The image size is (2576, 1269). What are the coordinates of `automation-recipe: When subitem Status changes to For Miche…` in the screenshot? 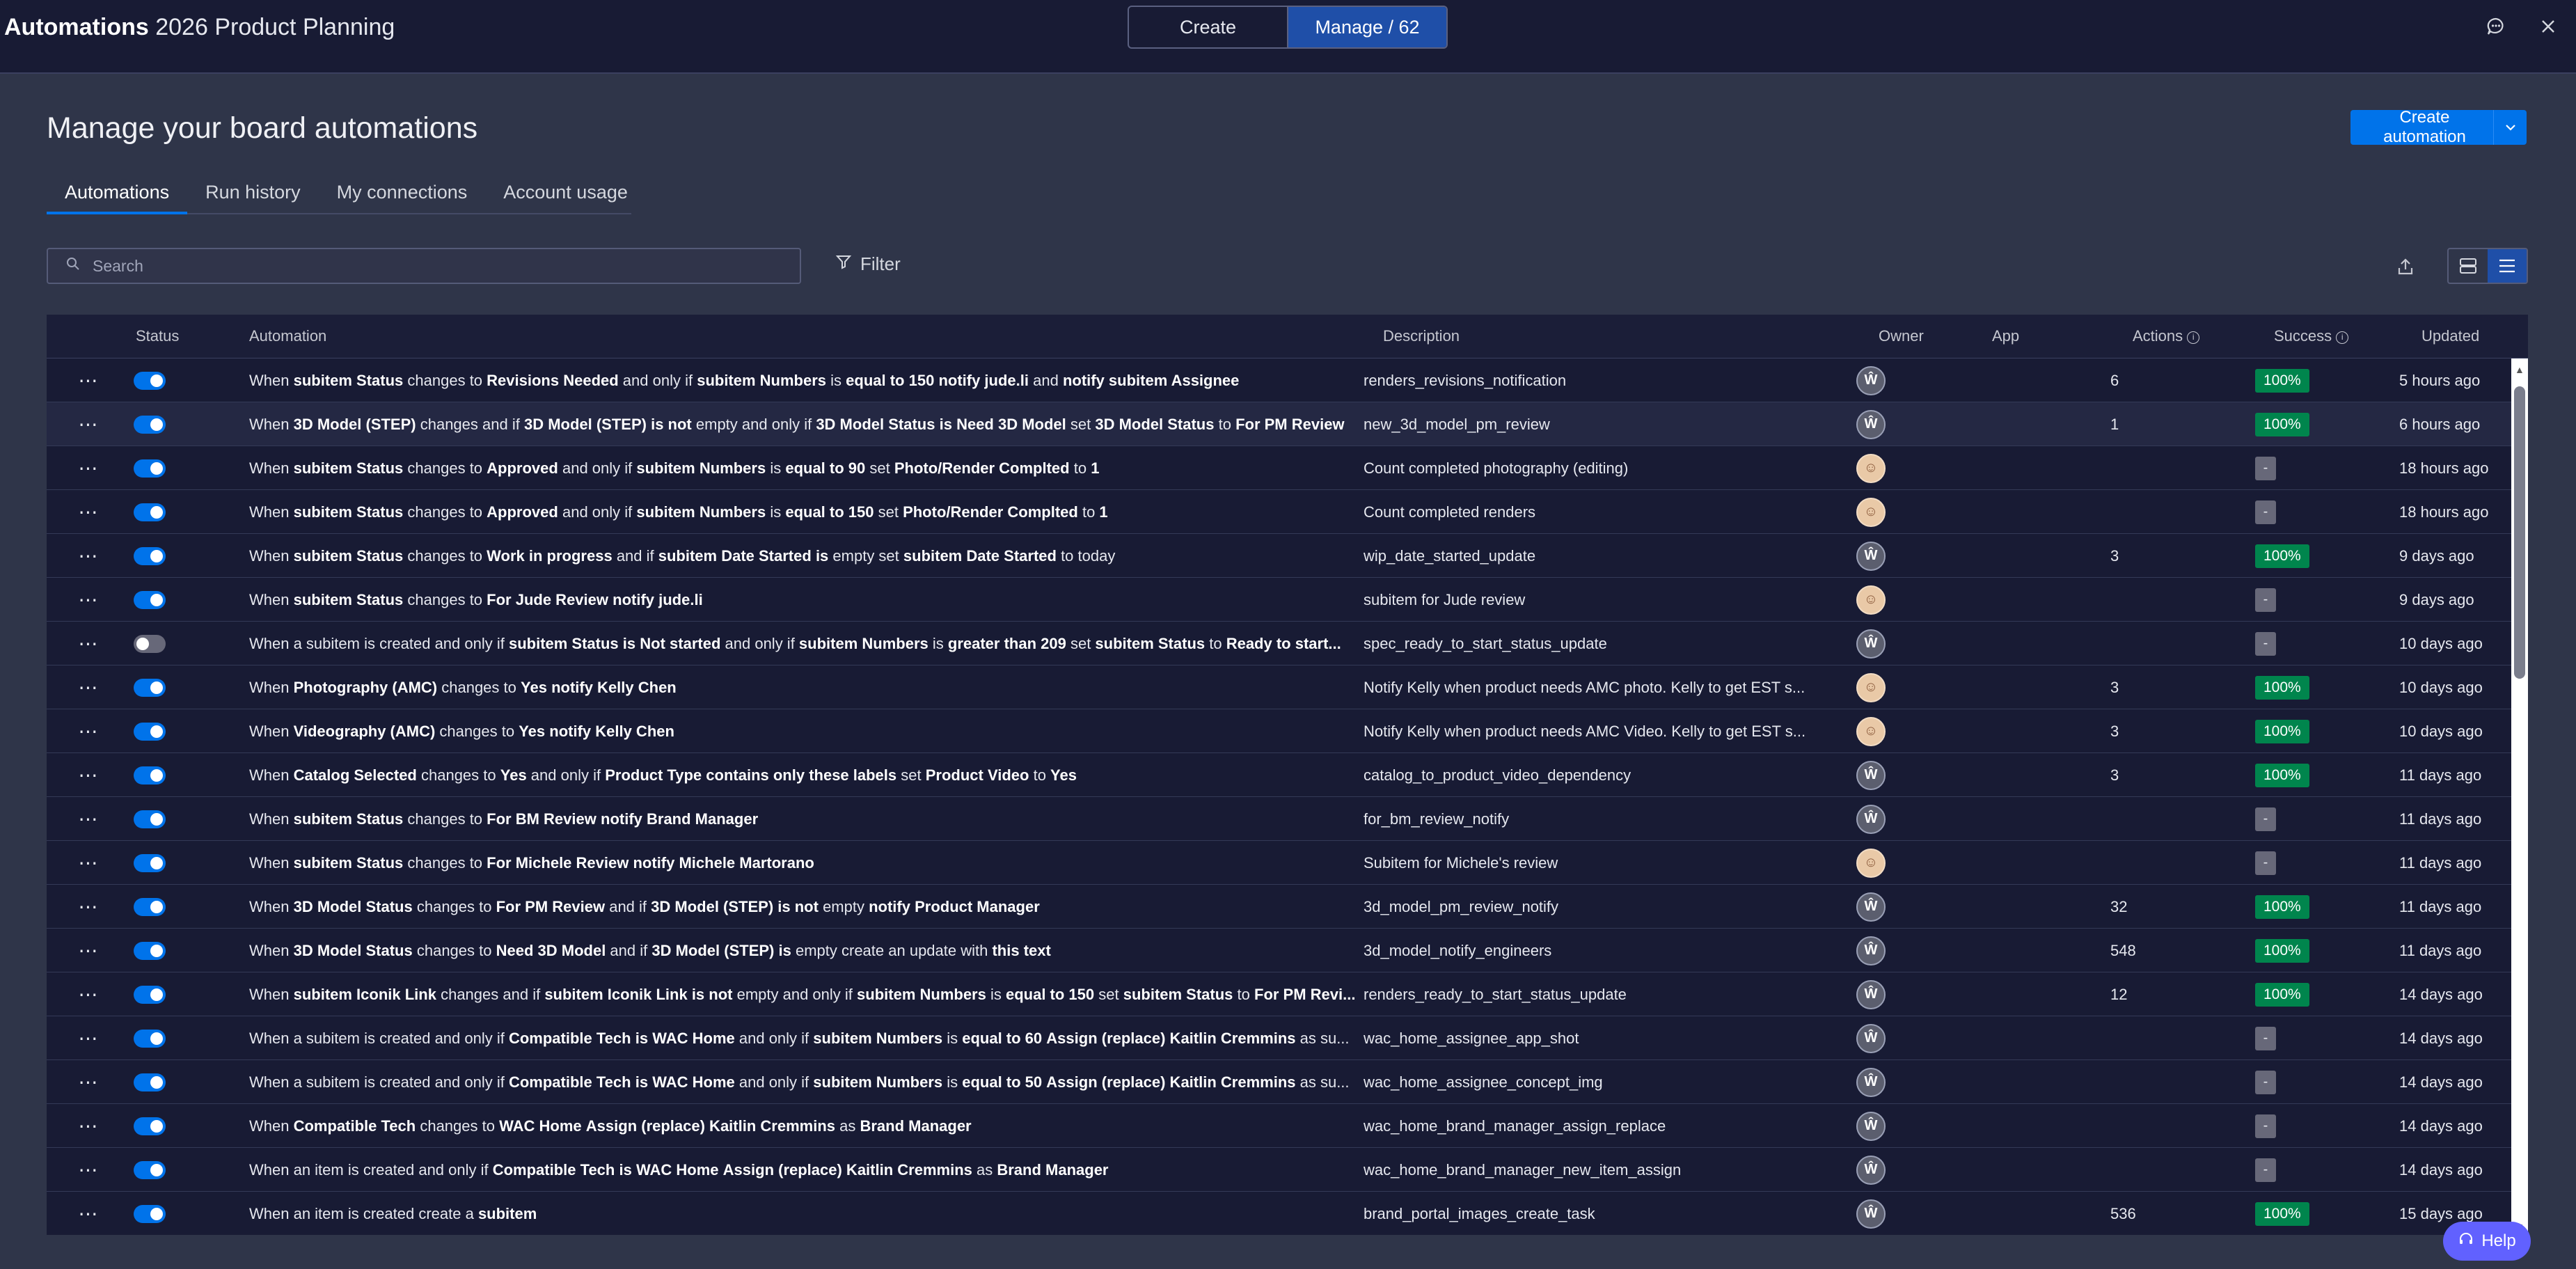 It's located at (813, 863).